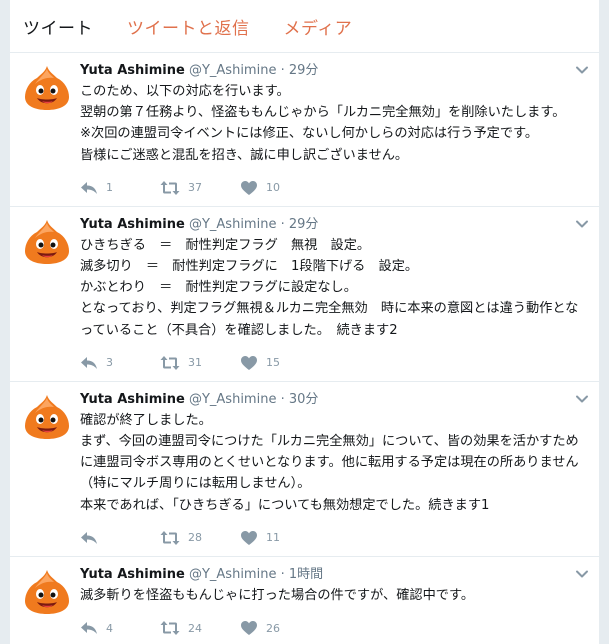 Image resolution: width=609 pixels, height=644 pixels. I want to click on profile-tabs: ツイート ツイートと返信 メディア, so click(304, 26).